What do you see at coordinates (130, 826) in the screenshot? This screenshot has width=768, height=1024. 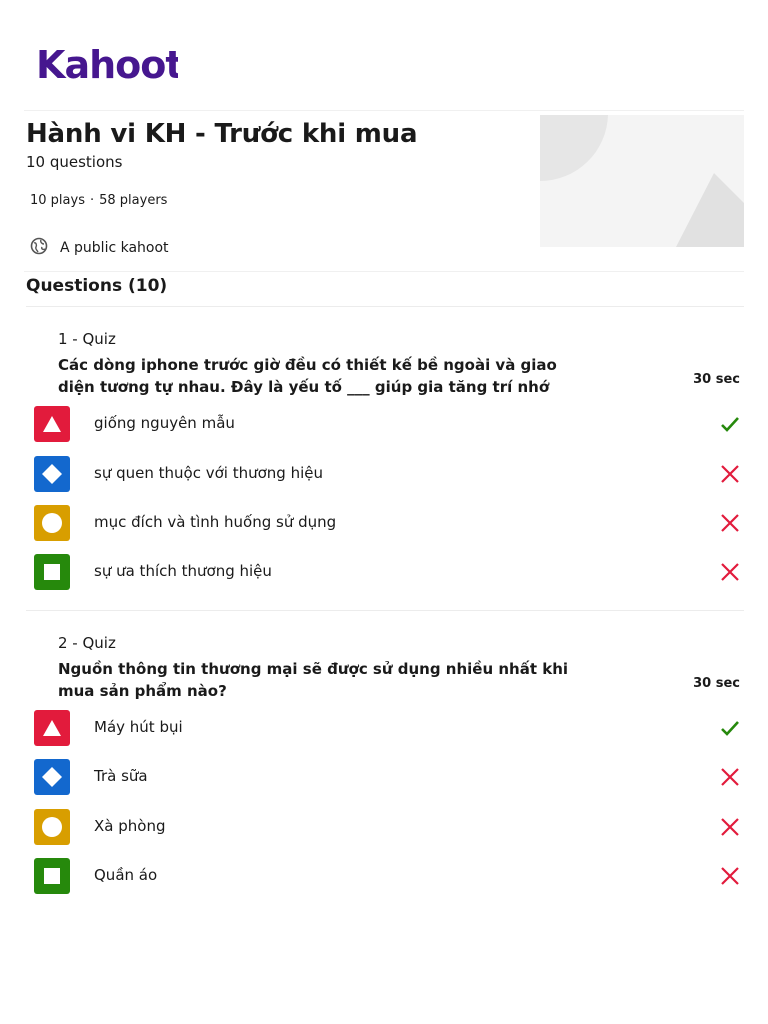 I see `answer-text: Xà phòng` at bounding box center [130, 826].